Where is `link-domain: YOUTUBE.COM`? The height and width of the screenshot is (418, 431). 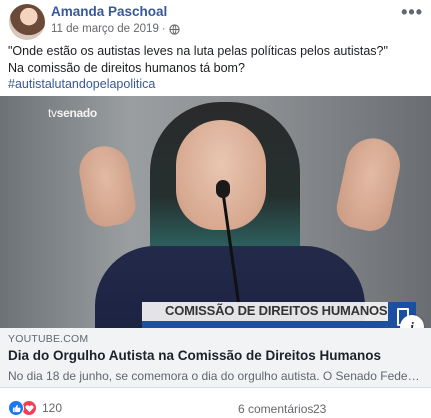
link-domain: YOUTUBE.COM is located at coordinates (48, 339).